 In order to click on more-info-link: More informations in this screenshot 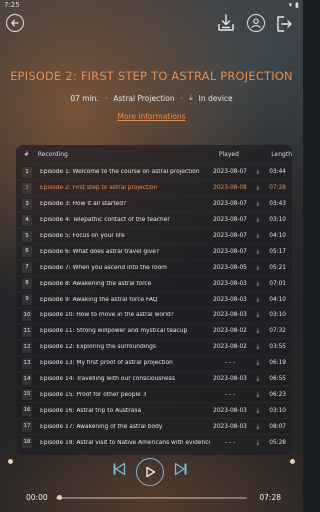, I will do `click(151, 116)`.